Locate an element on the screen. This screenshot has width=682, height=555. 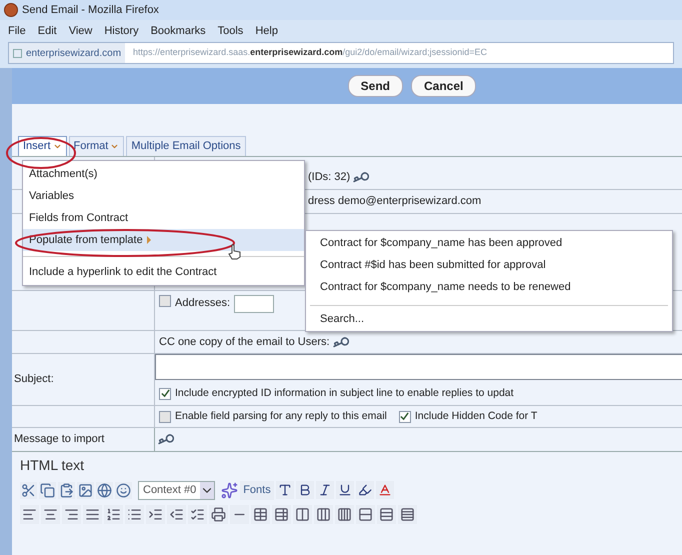
pointer-cursor-icon is located at coordinates (235, 252).